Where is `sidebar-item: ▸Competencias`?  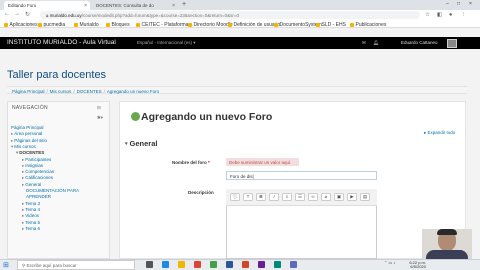 sidebar-item: ▸Competencias is located at coordinates (38, 172).